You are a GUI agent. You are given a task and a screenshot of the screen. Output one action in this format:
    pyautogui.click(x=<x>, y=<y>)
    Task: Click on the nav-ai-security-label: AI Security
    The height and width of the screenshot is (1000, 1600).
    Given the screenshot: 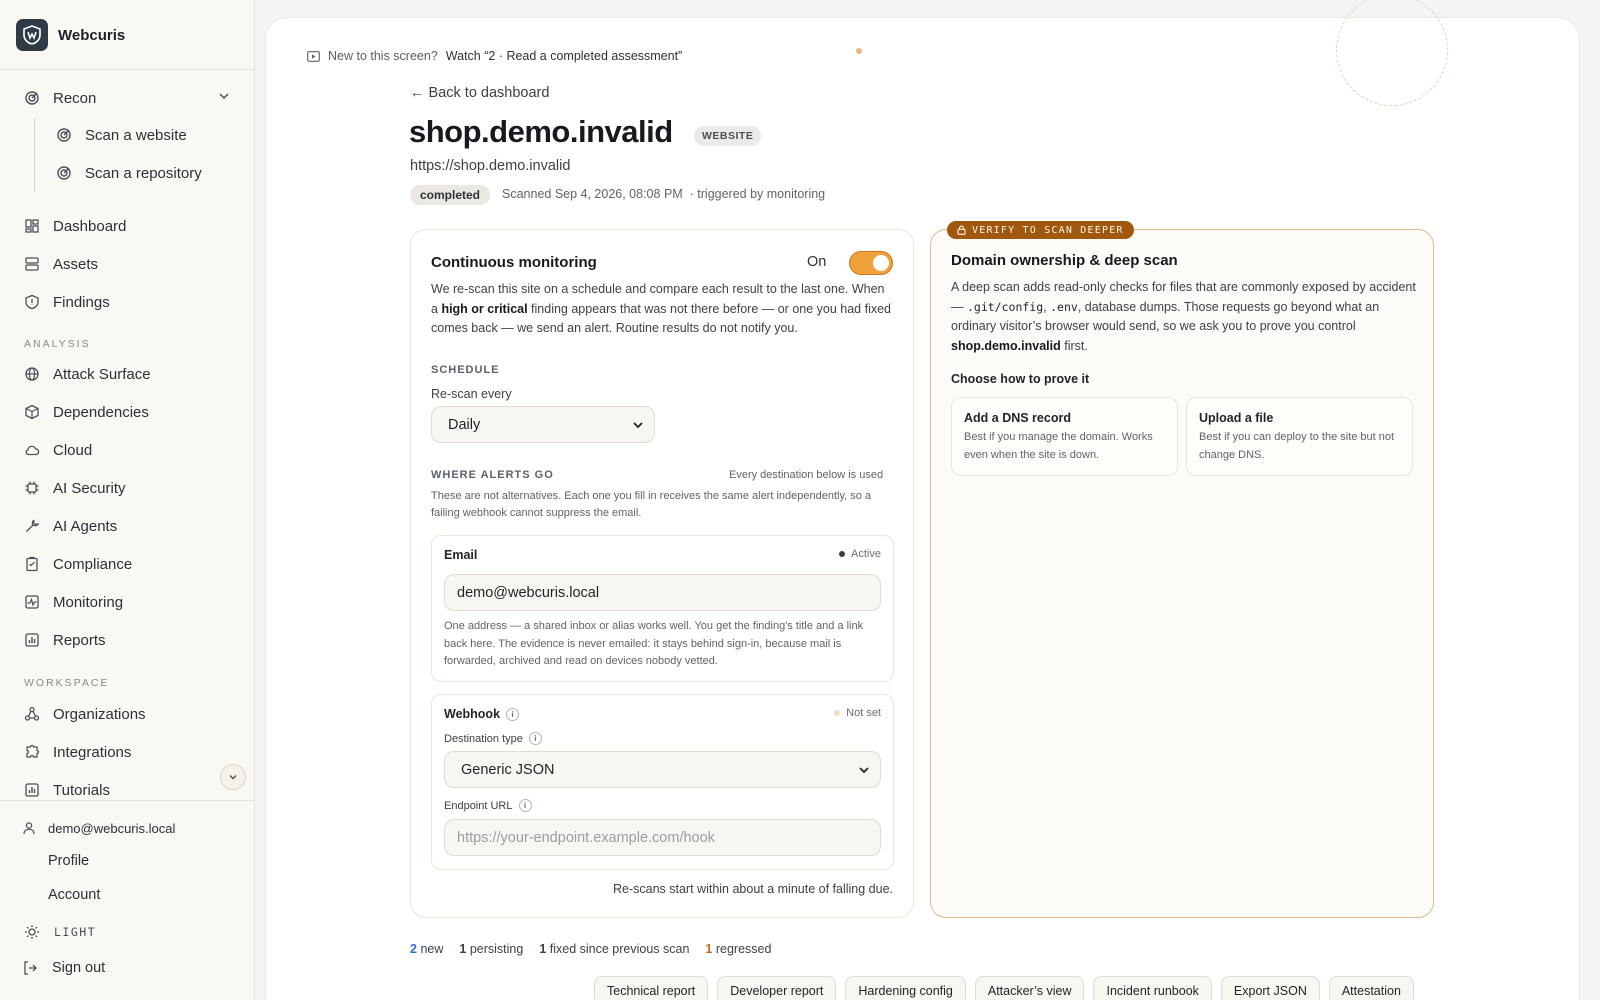 What is the action you would take?
    pyautogui.click(x=89, y=488)
    